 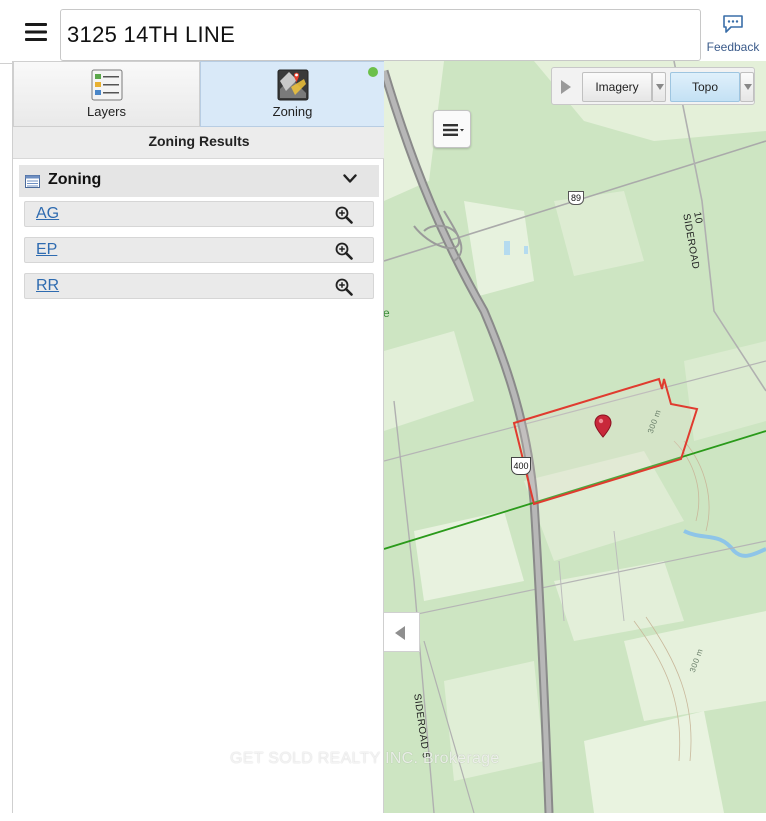 What do you see at coordinates (387, 313) in the screenshot?
I see `map-edge-label: e` at bounding box center [387, 313].